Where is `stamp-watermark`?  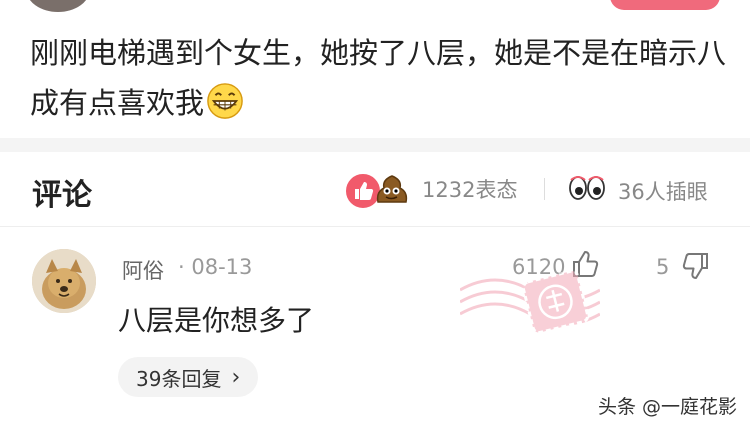
stamp-watermark is located at coordinates (530, 302).